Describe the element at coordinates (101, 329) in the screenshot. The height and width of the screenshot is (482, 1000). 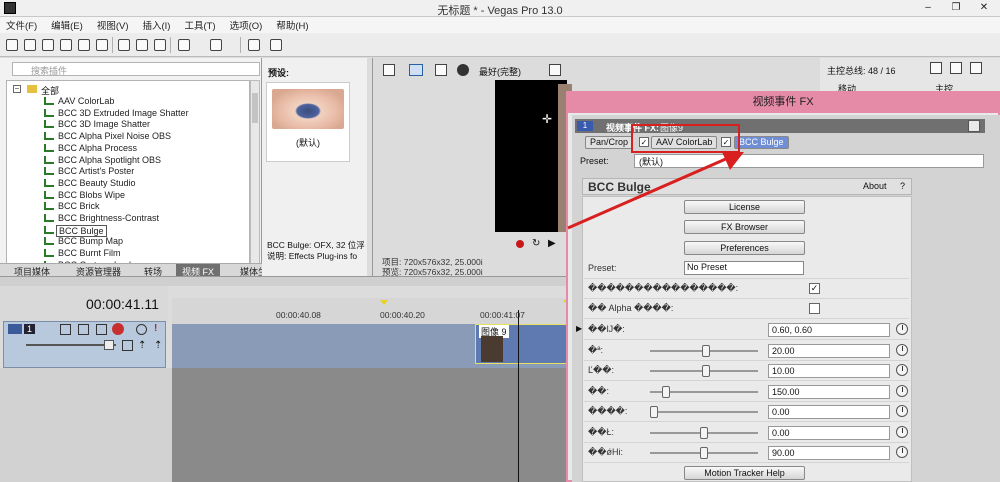
I see `track-compositing-icon` at that location.